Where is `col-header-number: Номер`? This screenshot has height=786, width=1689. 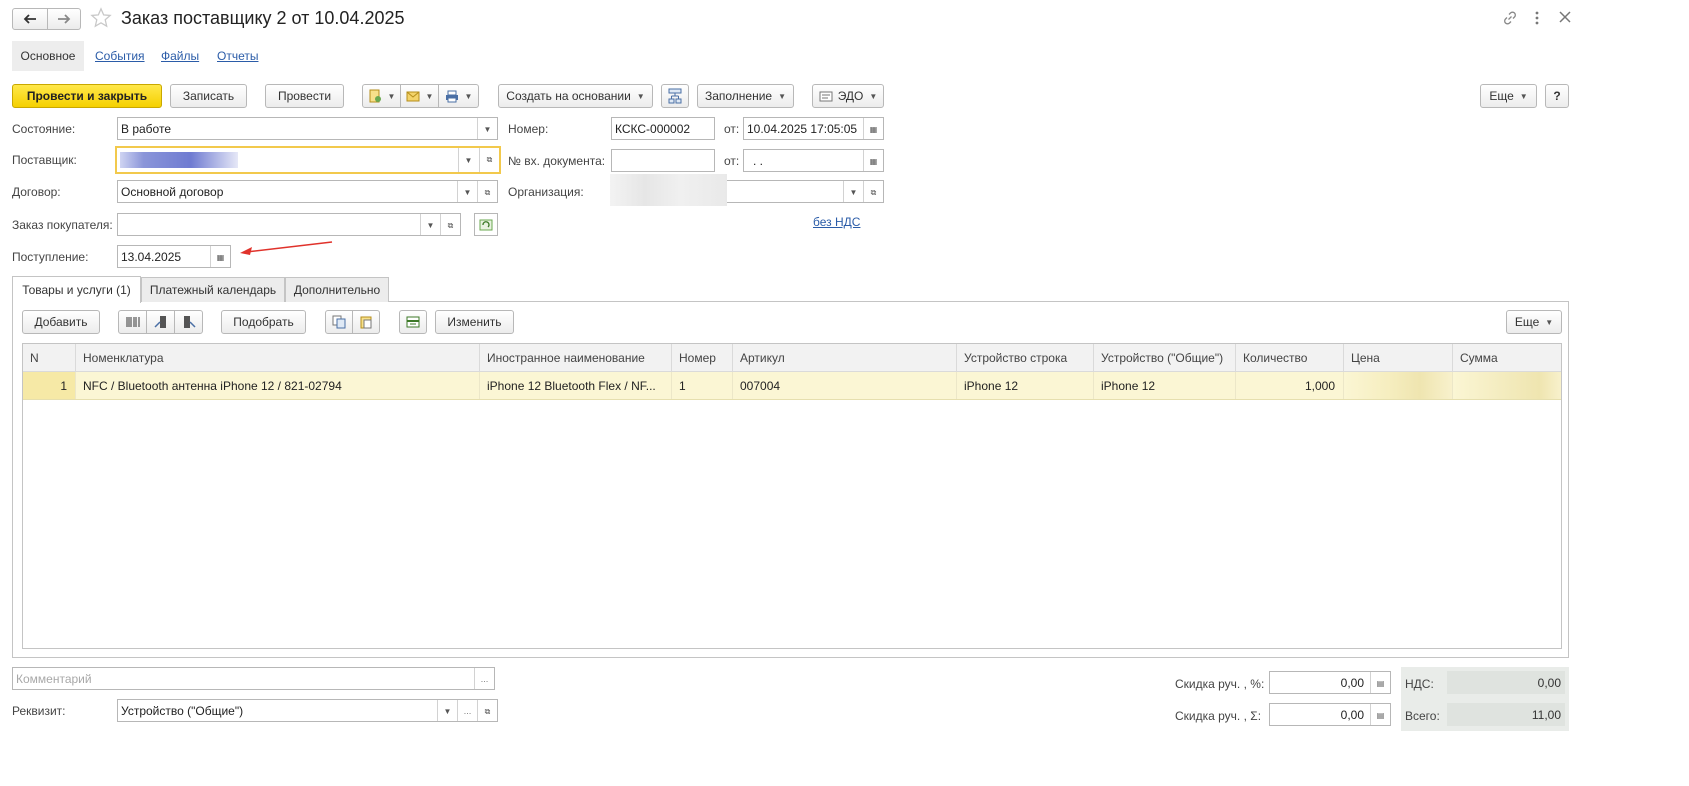
col-header-number: Номер is located at coordinates (702, 358).